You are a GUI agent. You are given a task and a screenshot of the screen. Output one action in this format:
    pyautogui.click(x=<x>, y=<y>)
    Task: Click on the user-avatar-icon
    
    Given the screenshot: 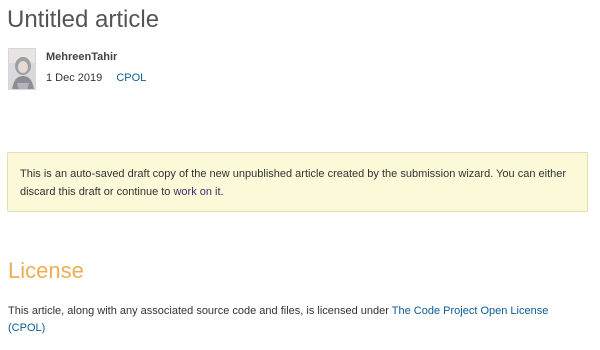 What is the action you would take?
    pyautogui.click(x=22, y=69)
    